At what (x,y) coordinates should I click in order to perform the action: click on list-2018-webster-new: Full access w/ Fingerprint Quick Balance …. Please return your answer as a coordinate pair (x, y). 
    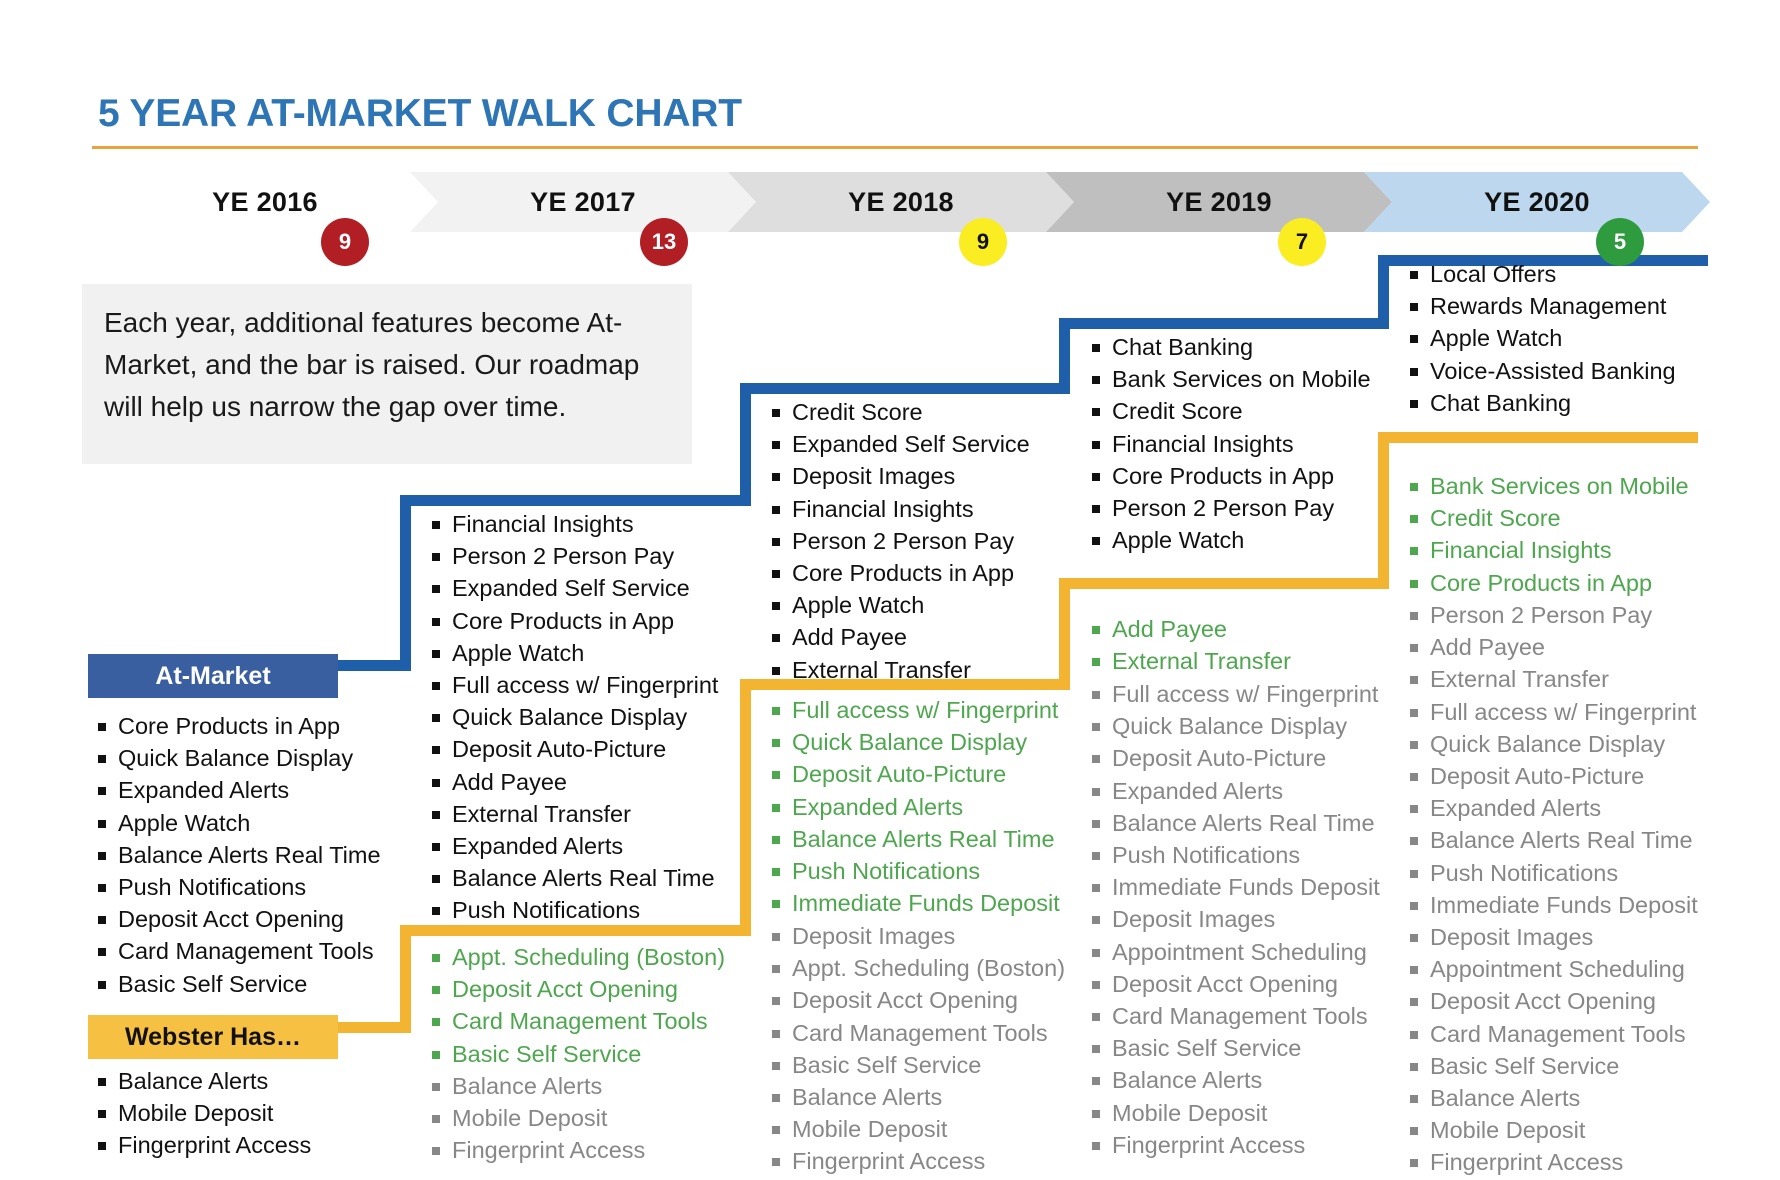
    Looking at the image, I should click on (915, 806).